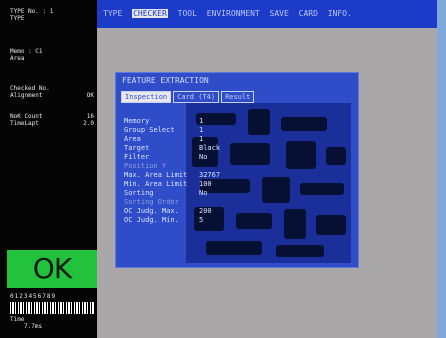 The width and height of the screenshot is (446, 338). What do you see at coordinates (233, 13) in the screenshot?
I see `menu-item-environment: ENVIRONMENT` at bounding box center [233, 13].